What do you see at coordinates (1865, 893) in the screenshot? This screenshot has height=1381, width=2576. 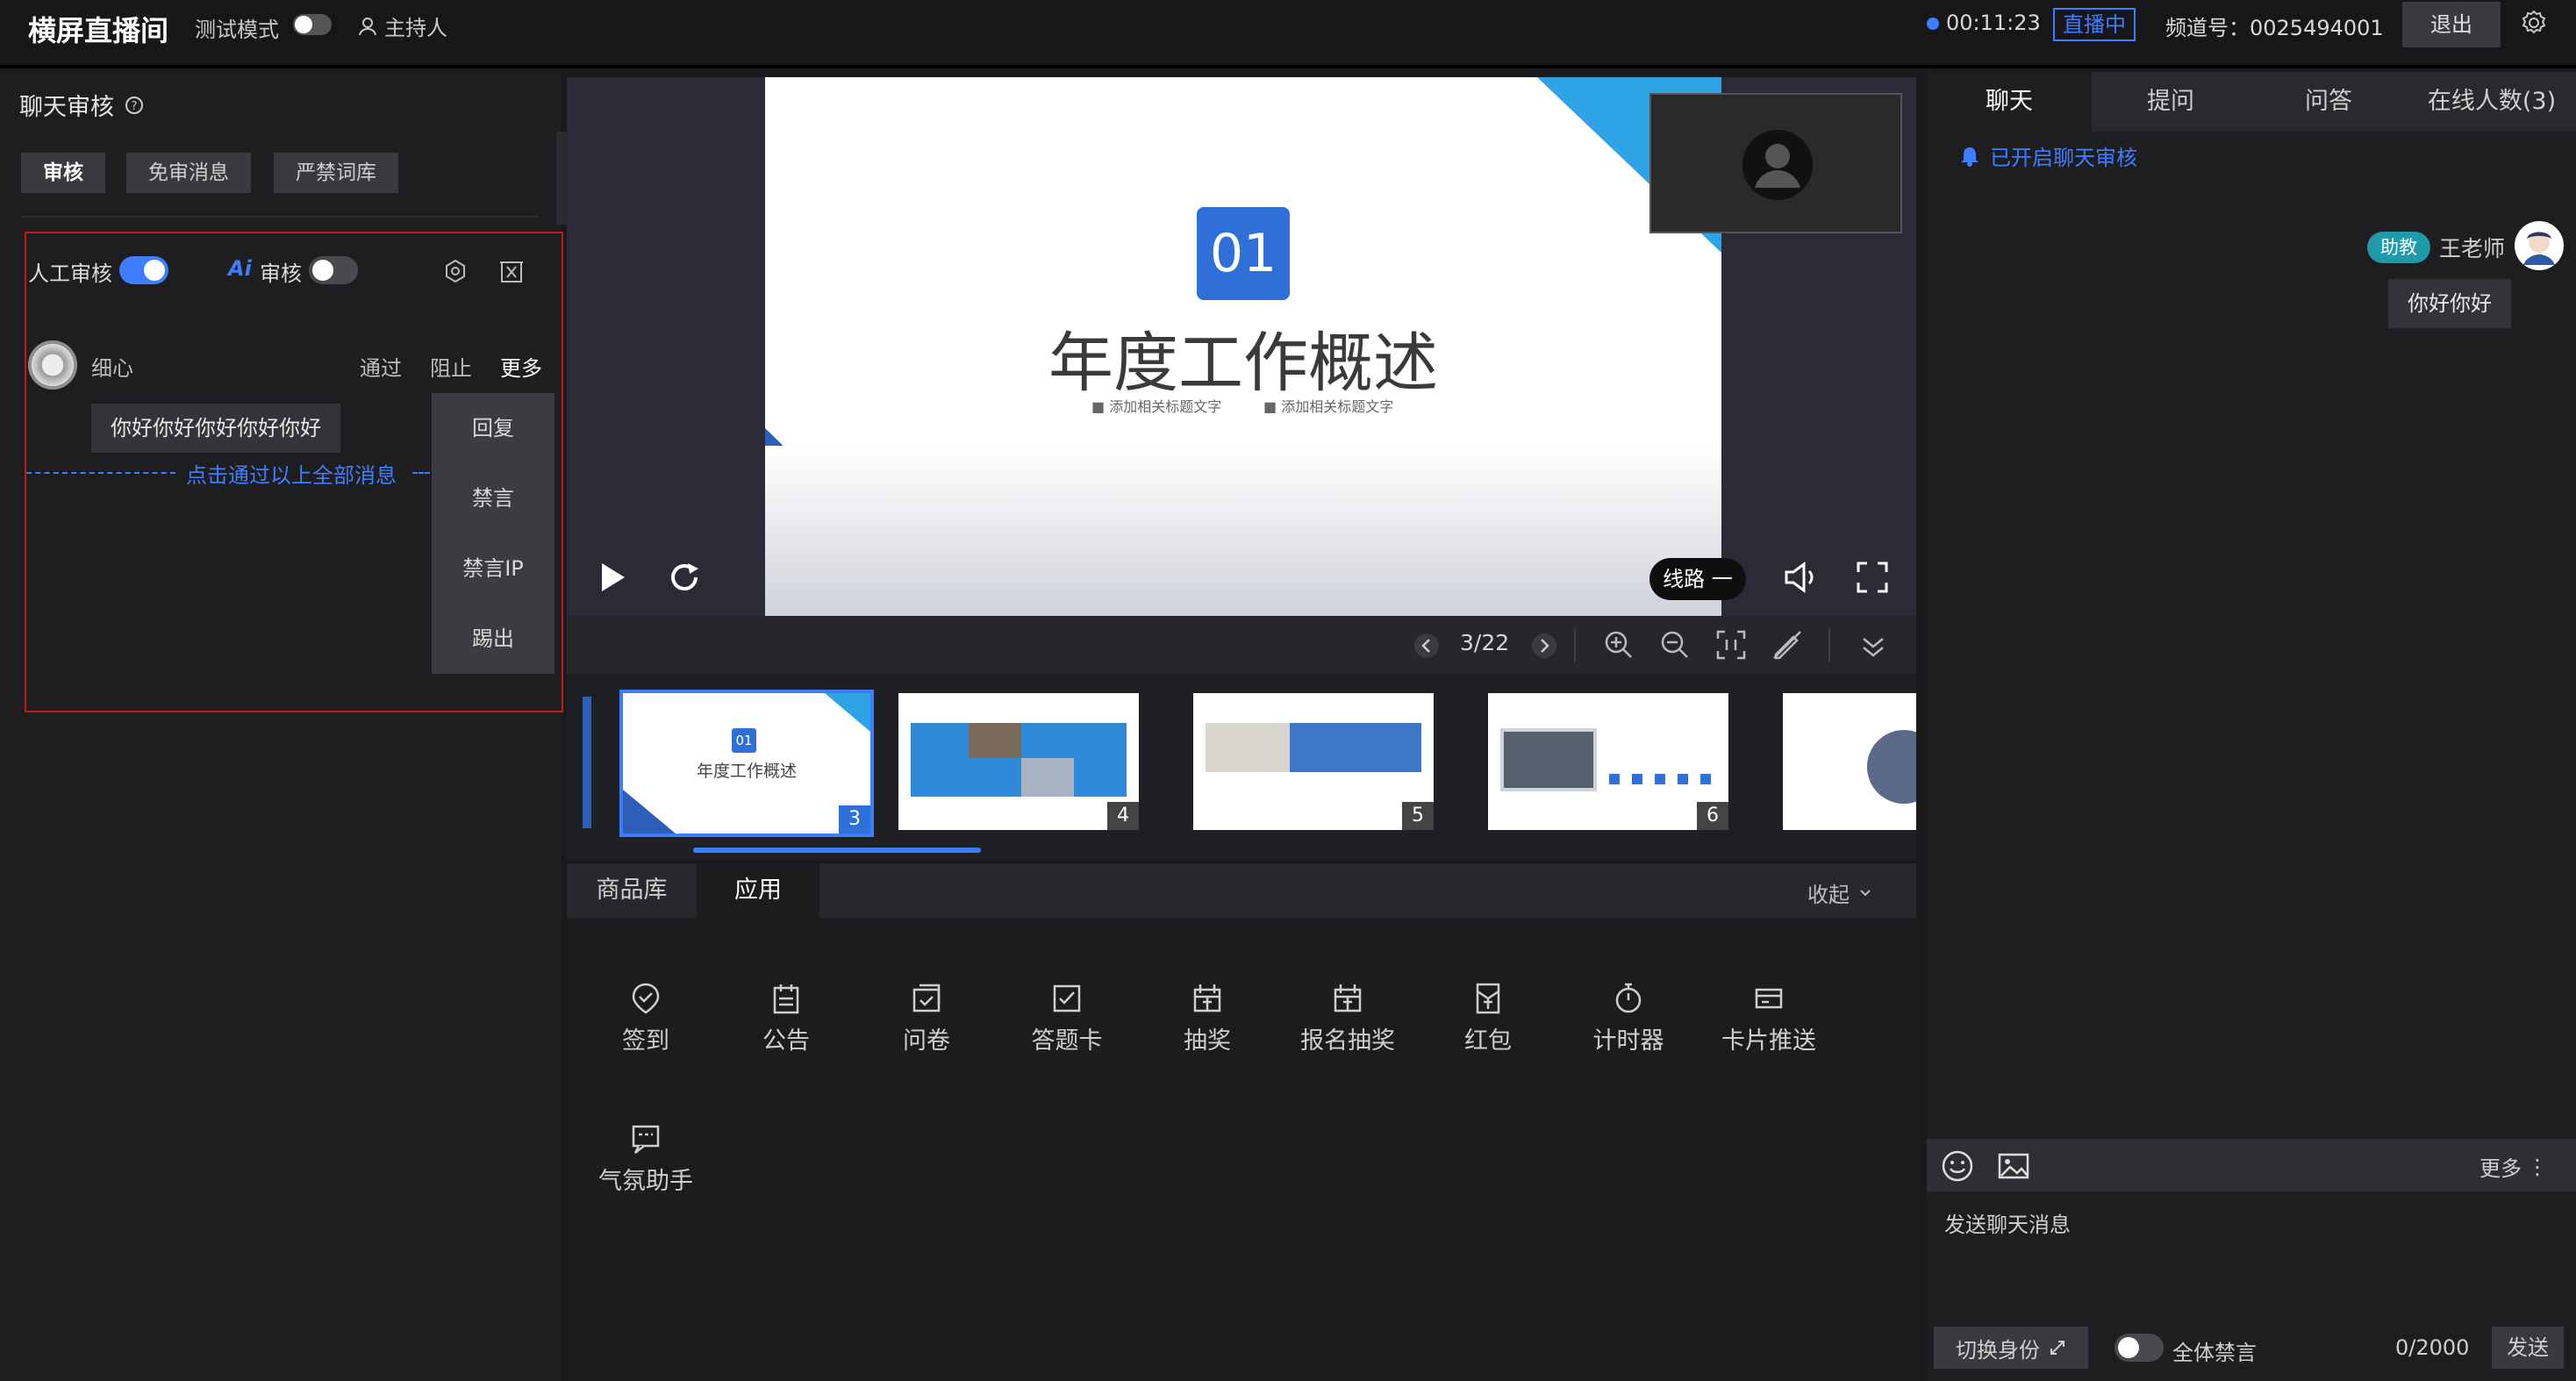 I see `chevron-down-icon` at bounding box center [1865, 893].